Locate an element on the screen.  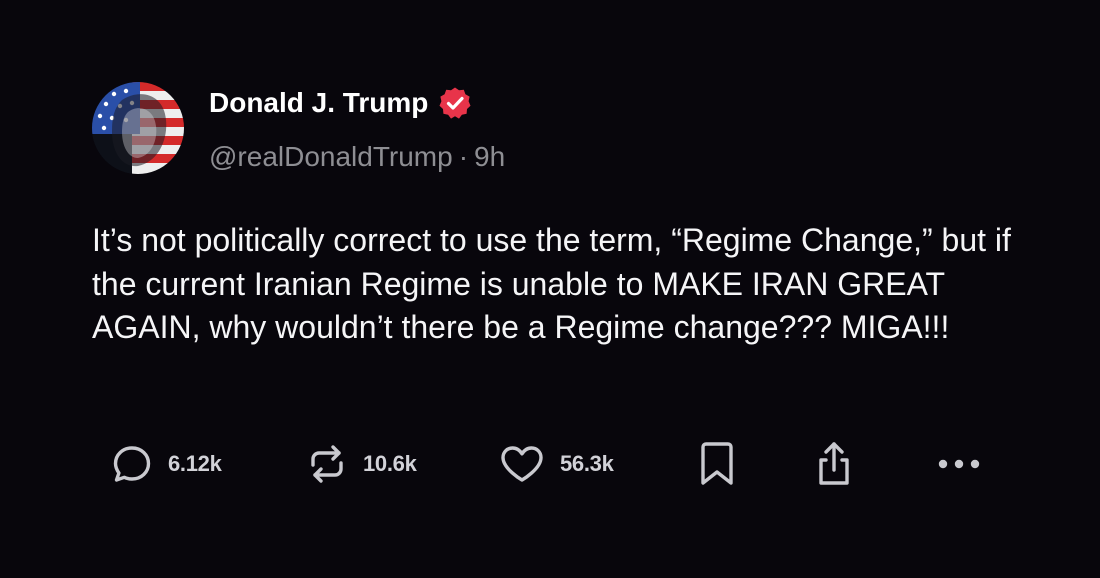
bookmark-button is located at coordinates (717, 464).